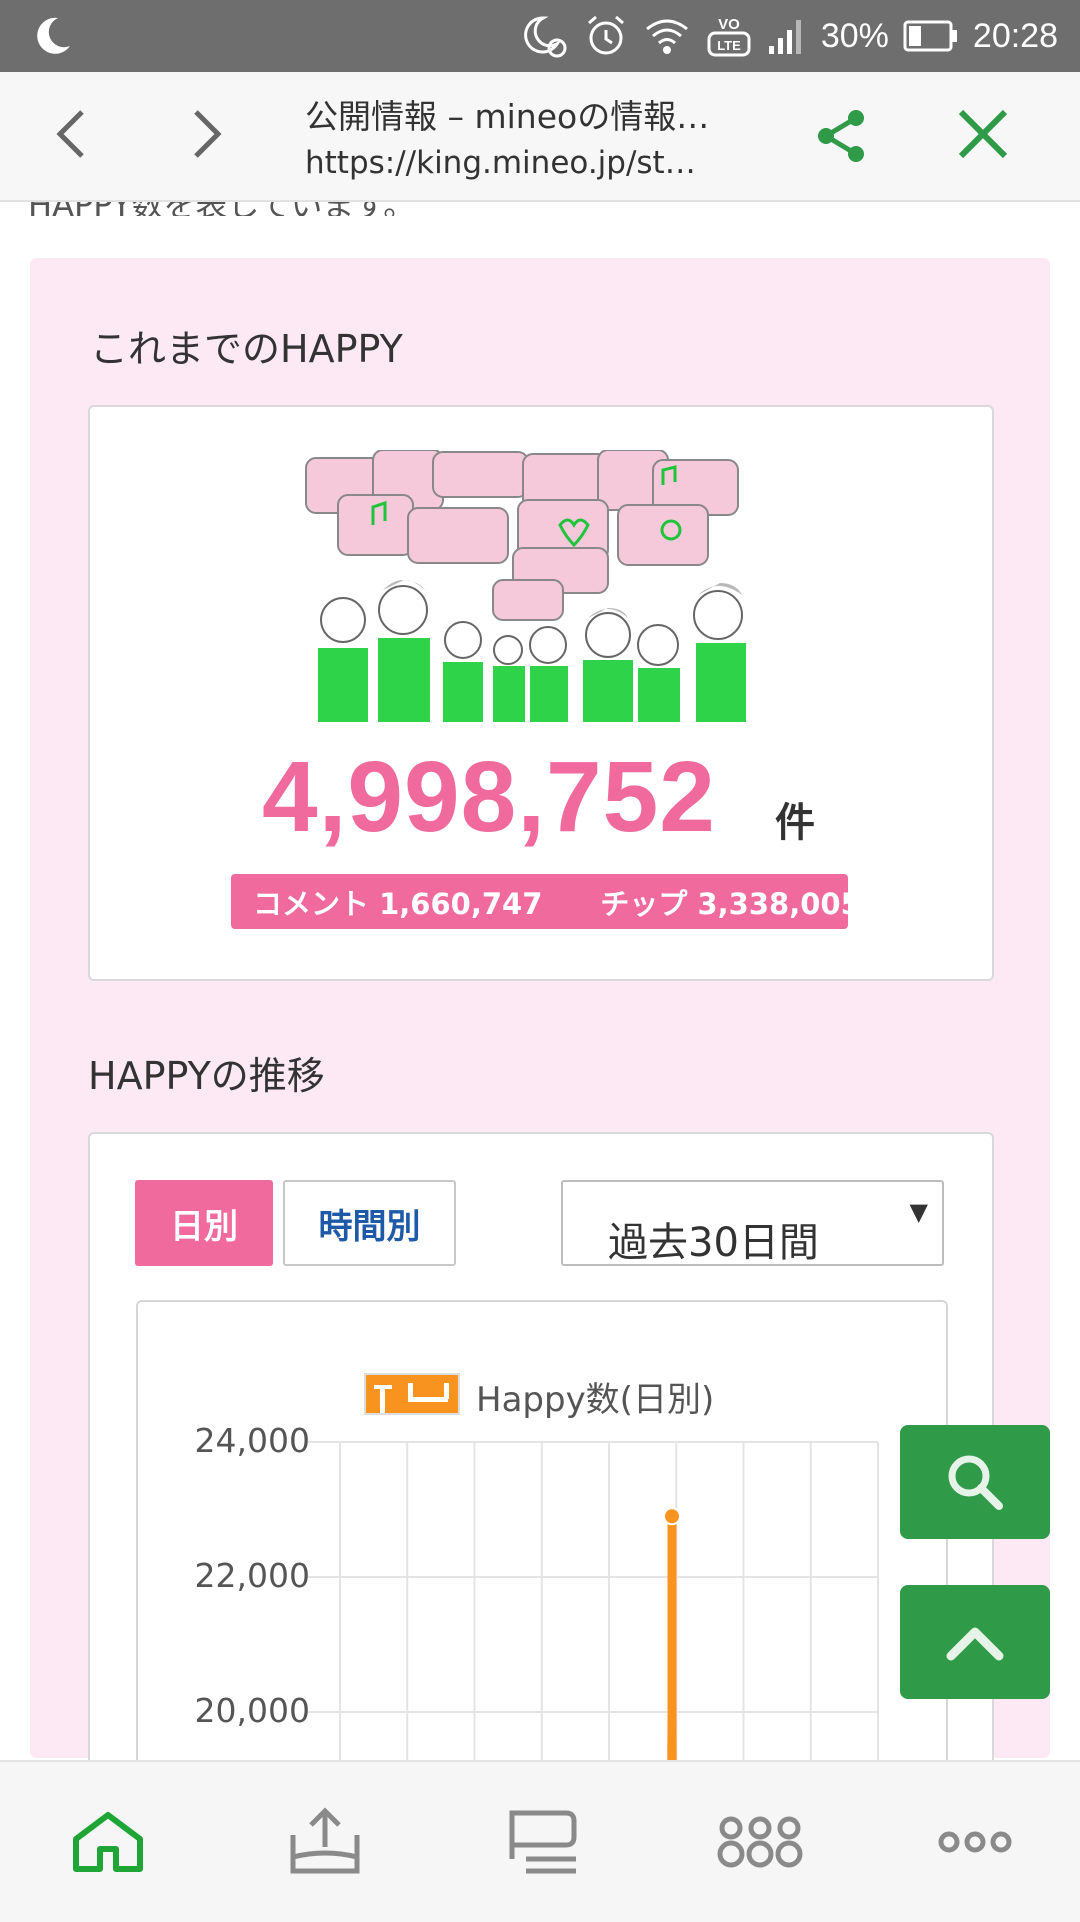 The height and width of the screenshot is (1922, 1080). What do you see at coordinates (74, 134) in the screenshot?
I see `back-icon` at bounding box center [74, 134].